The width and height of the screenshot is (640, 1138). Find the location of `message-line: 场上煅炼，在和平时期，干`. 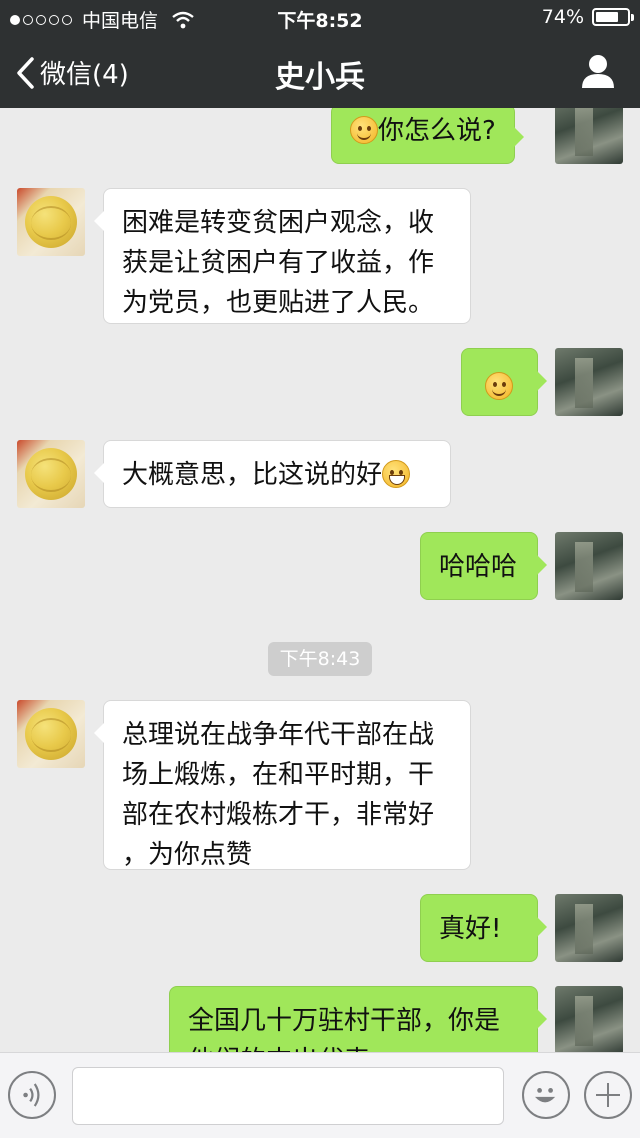

message-line: 场上煅炼，在和平时期，干 is located at coordinates (278, 775).